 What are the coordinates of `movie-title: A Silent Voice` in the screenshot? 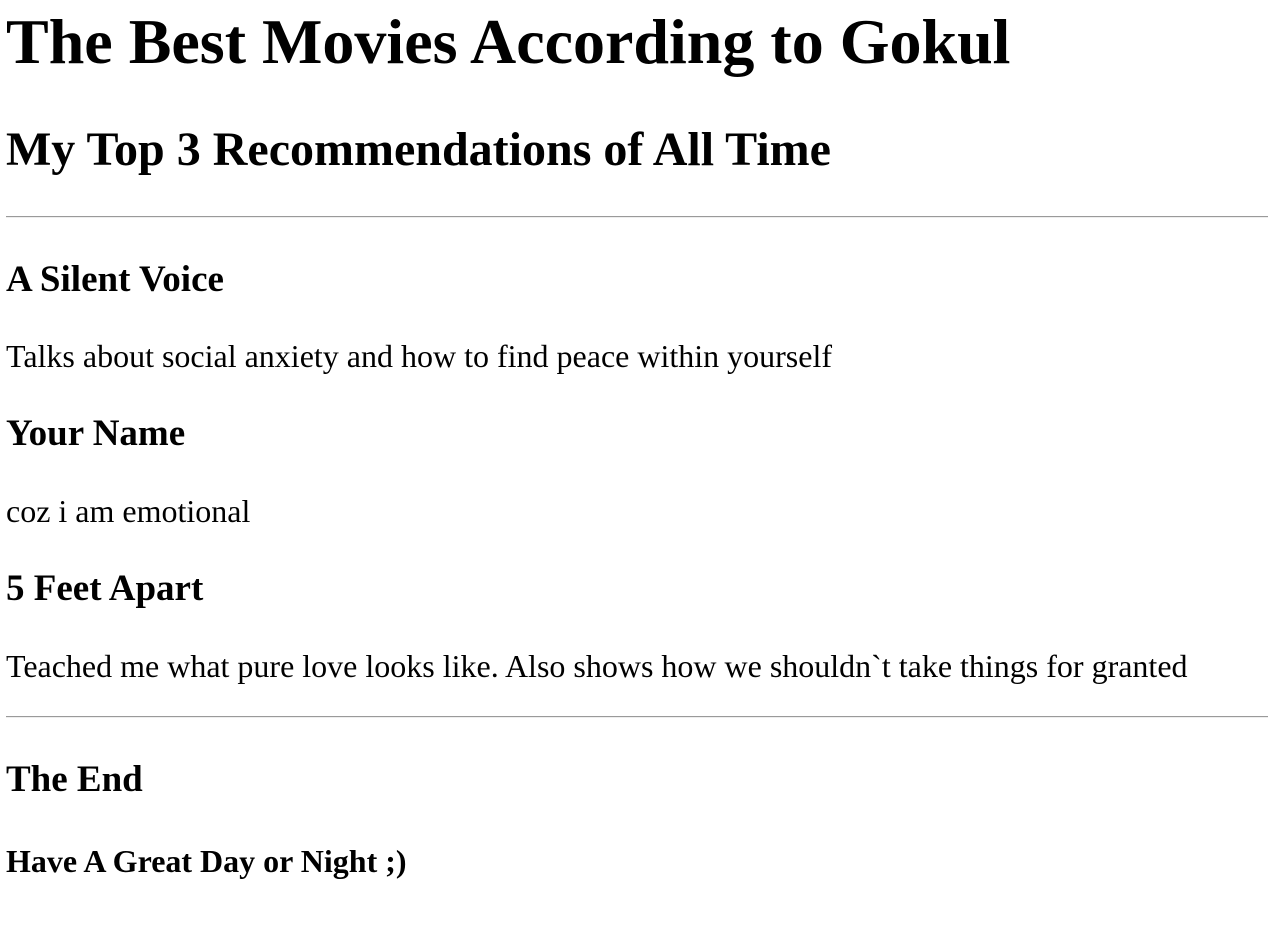 It's located at (115, 279).